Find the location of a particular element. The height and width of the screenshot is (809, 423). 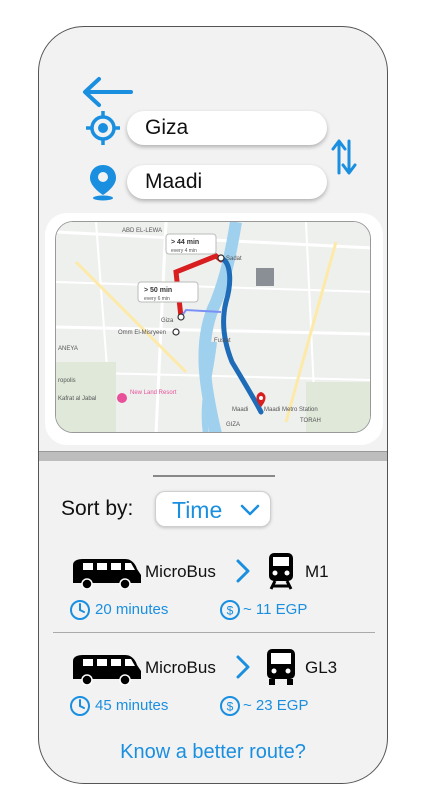

route-duration: 20 minutes is located at coordinates (132, 609).